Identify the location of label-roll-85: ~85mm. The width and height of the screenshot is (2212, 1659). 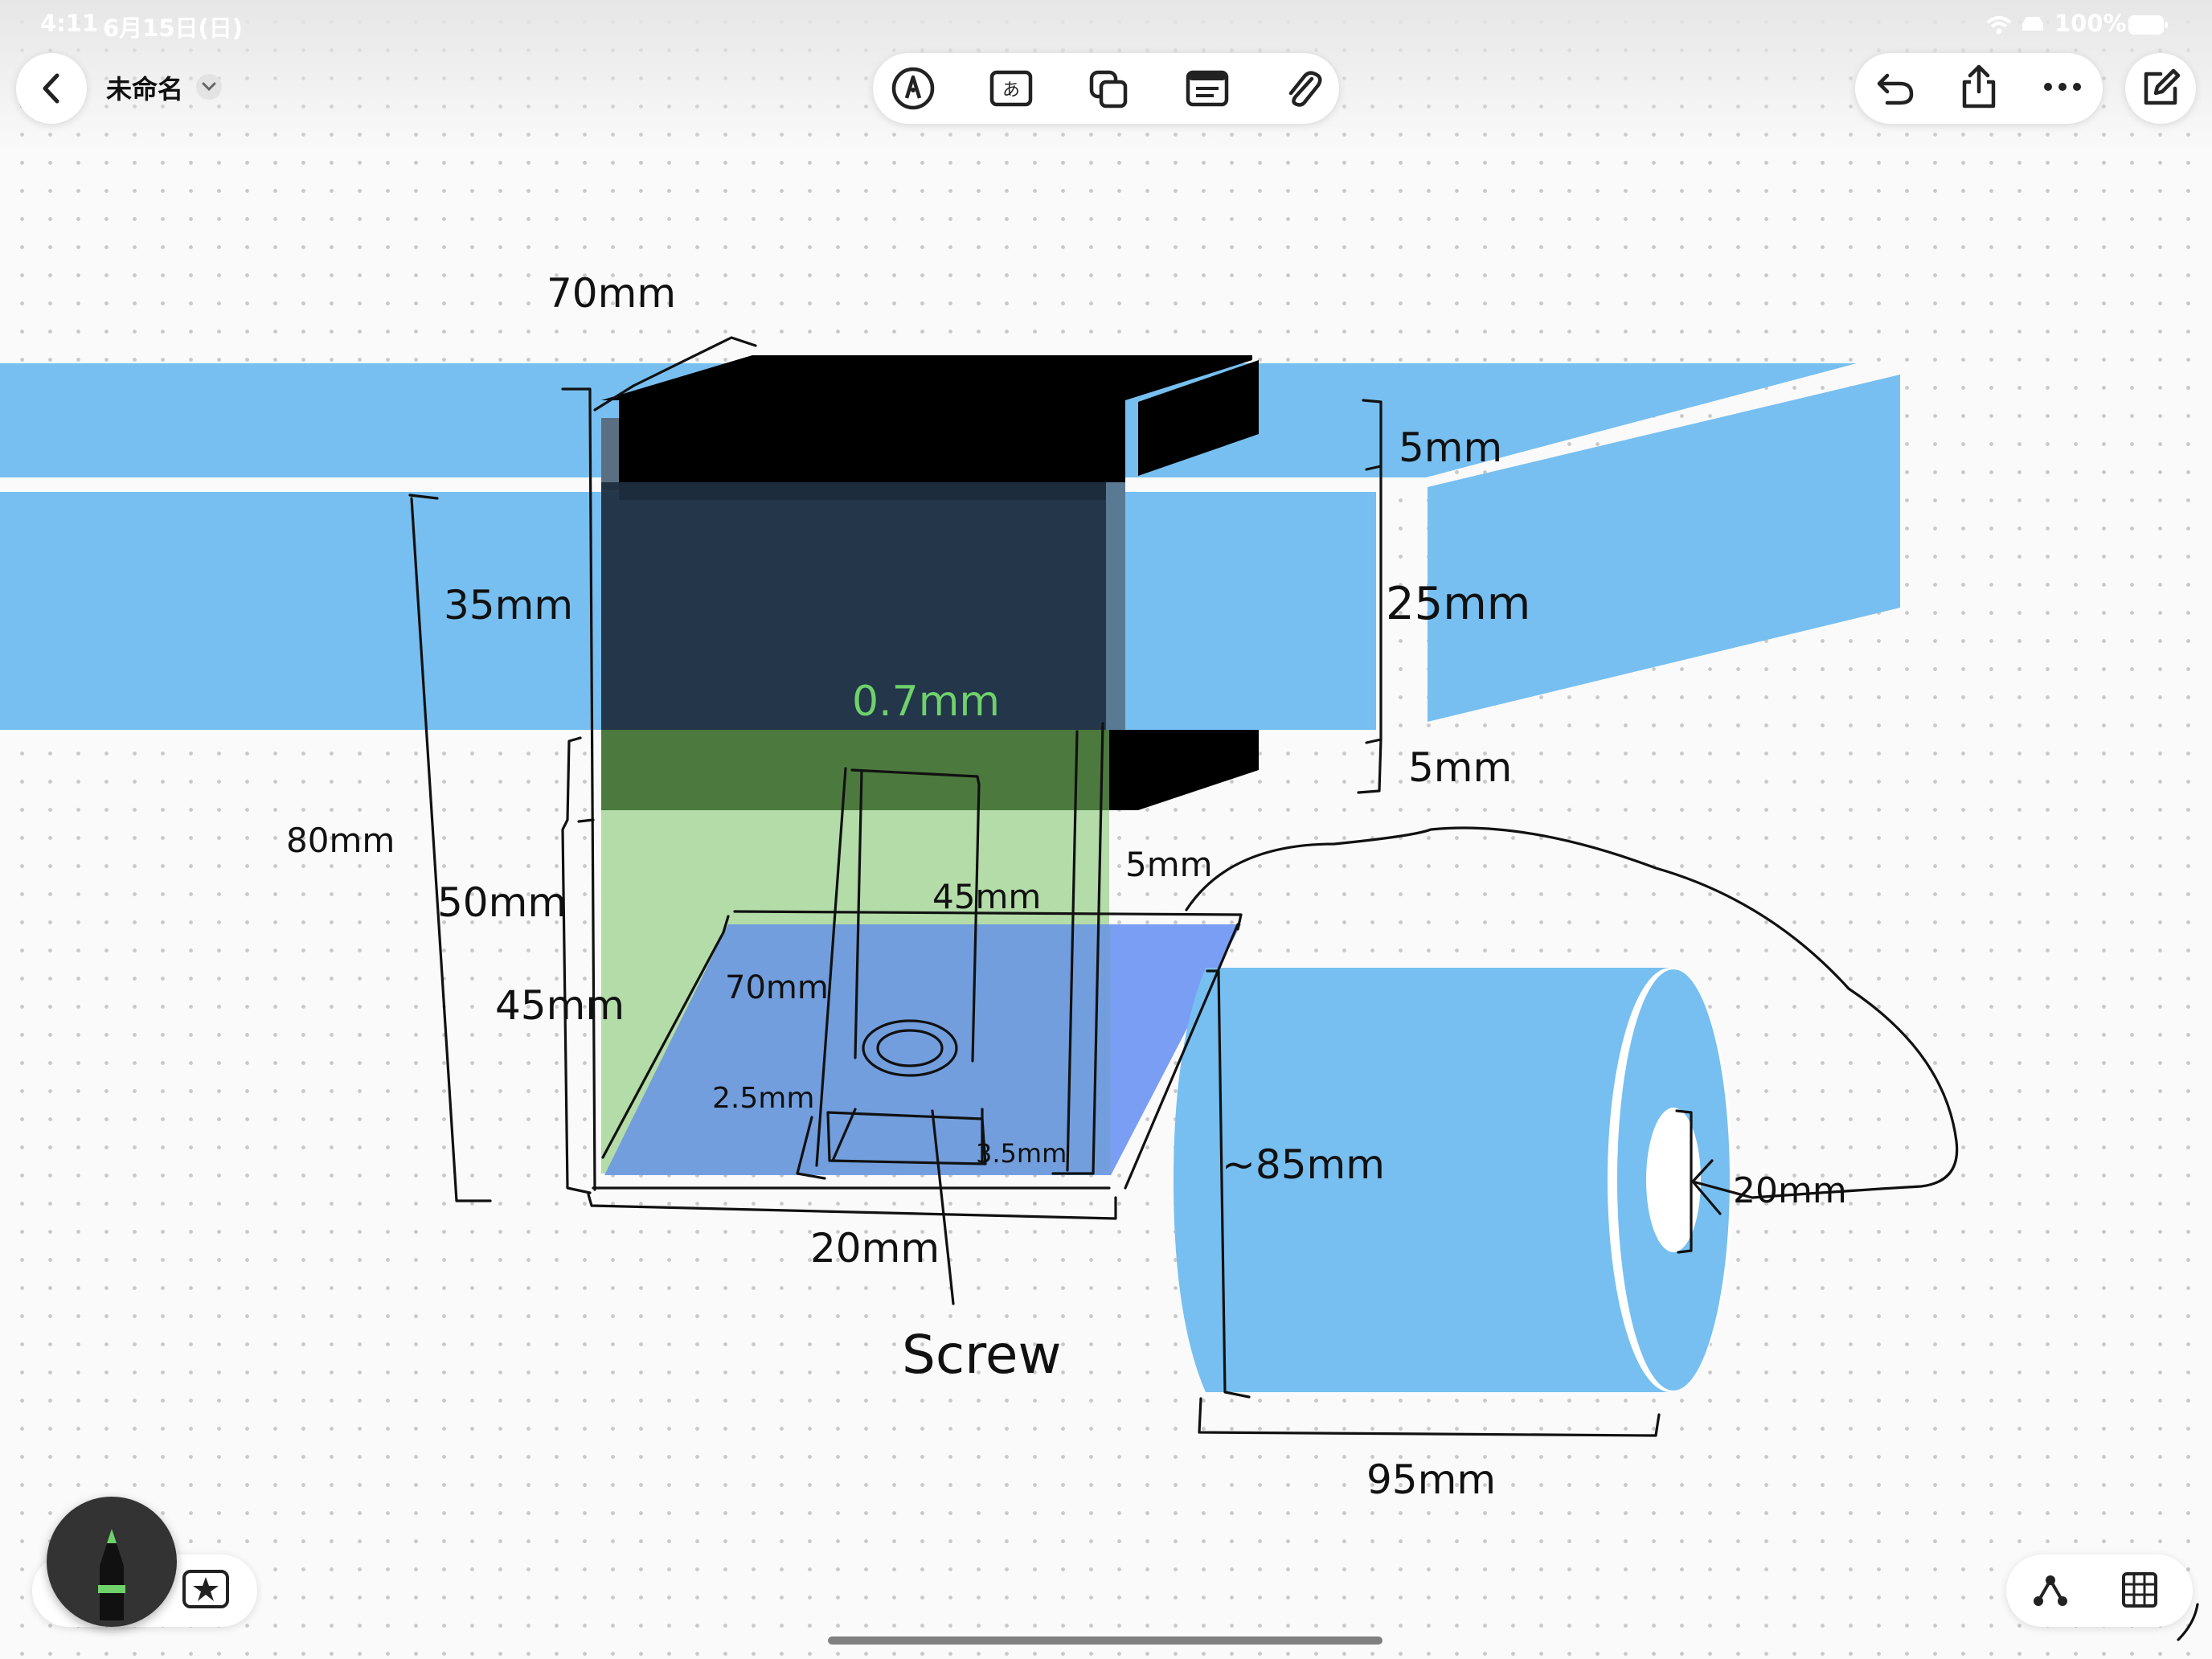
(1303, 1164).